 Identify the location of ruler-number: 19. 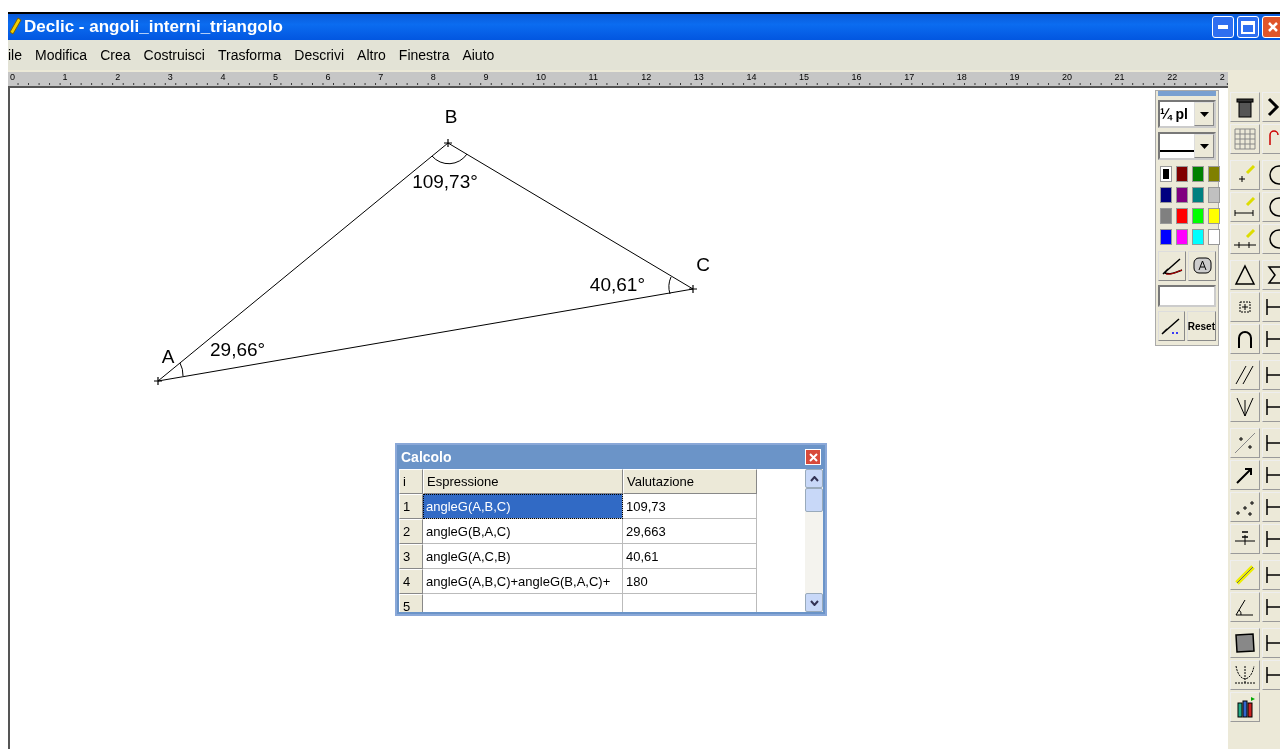
(1014, 77).